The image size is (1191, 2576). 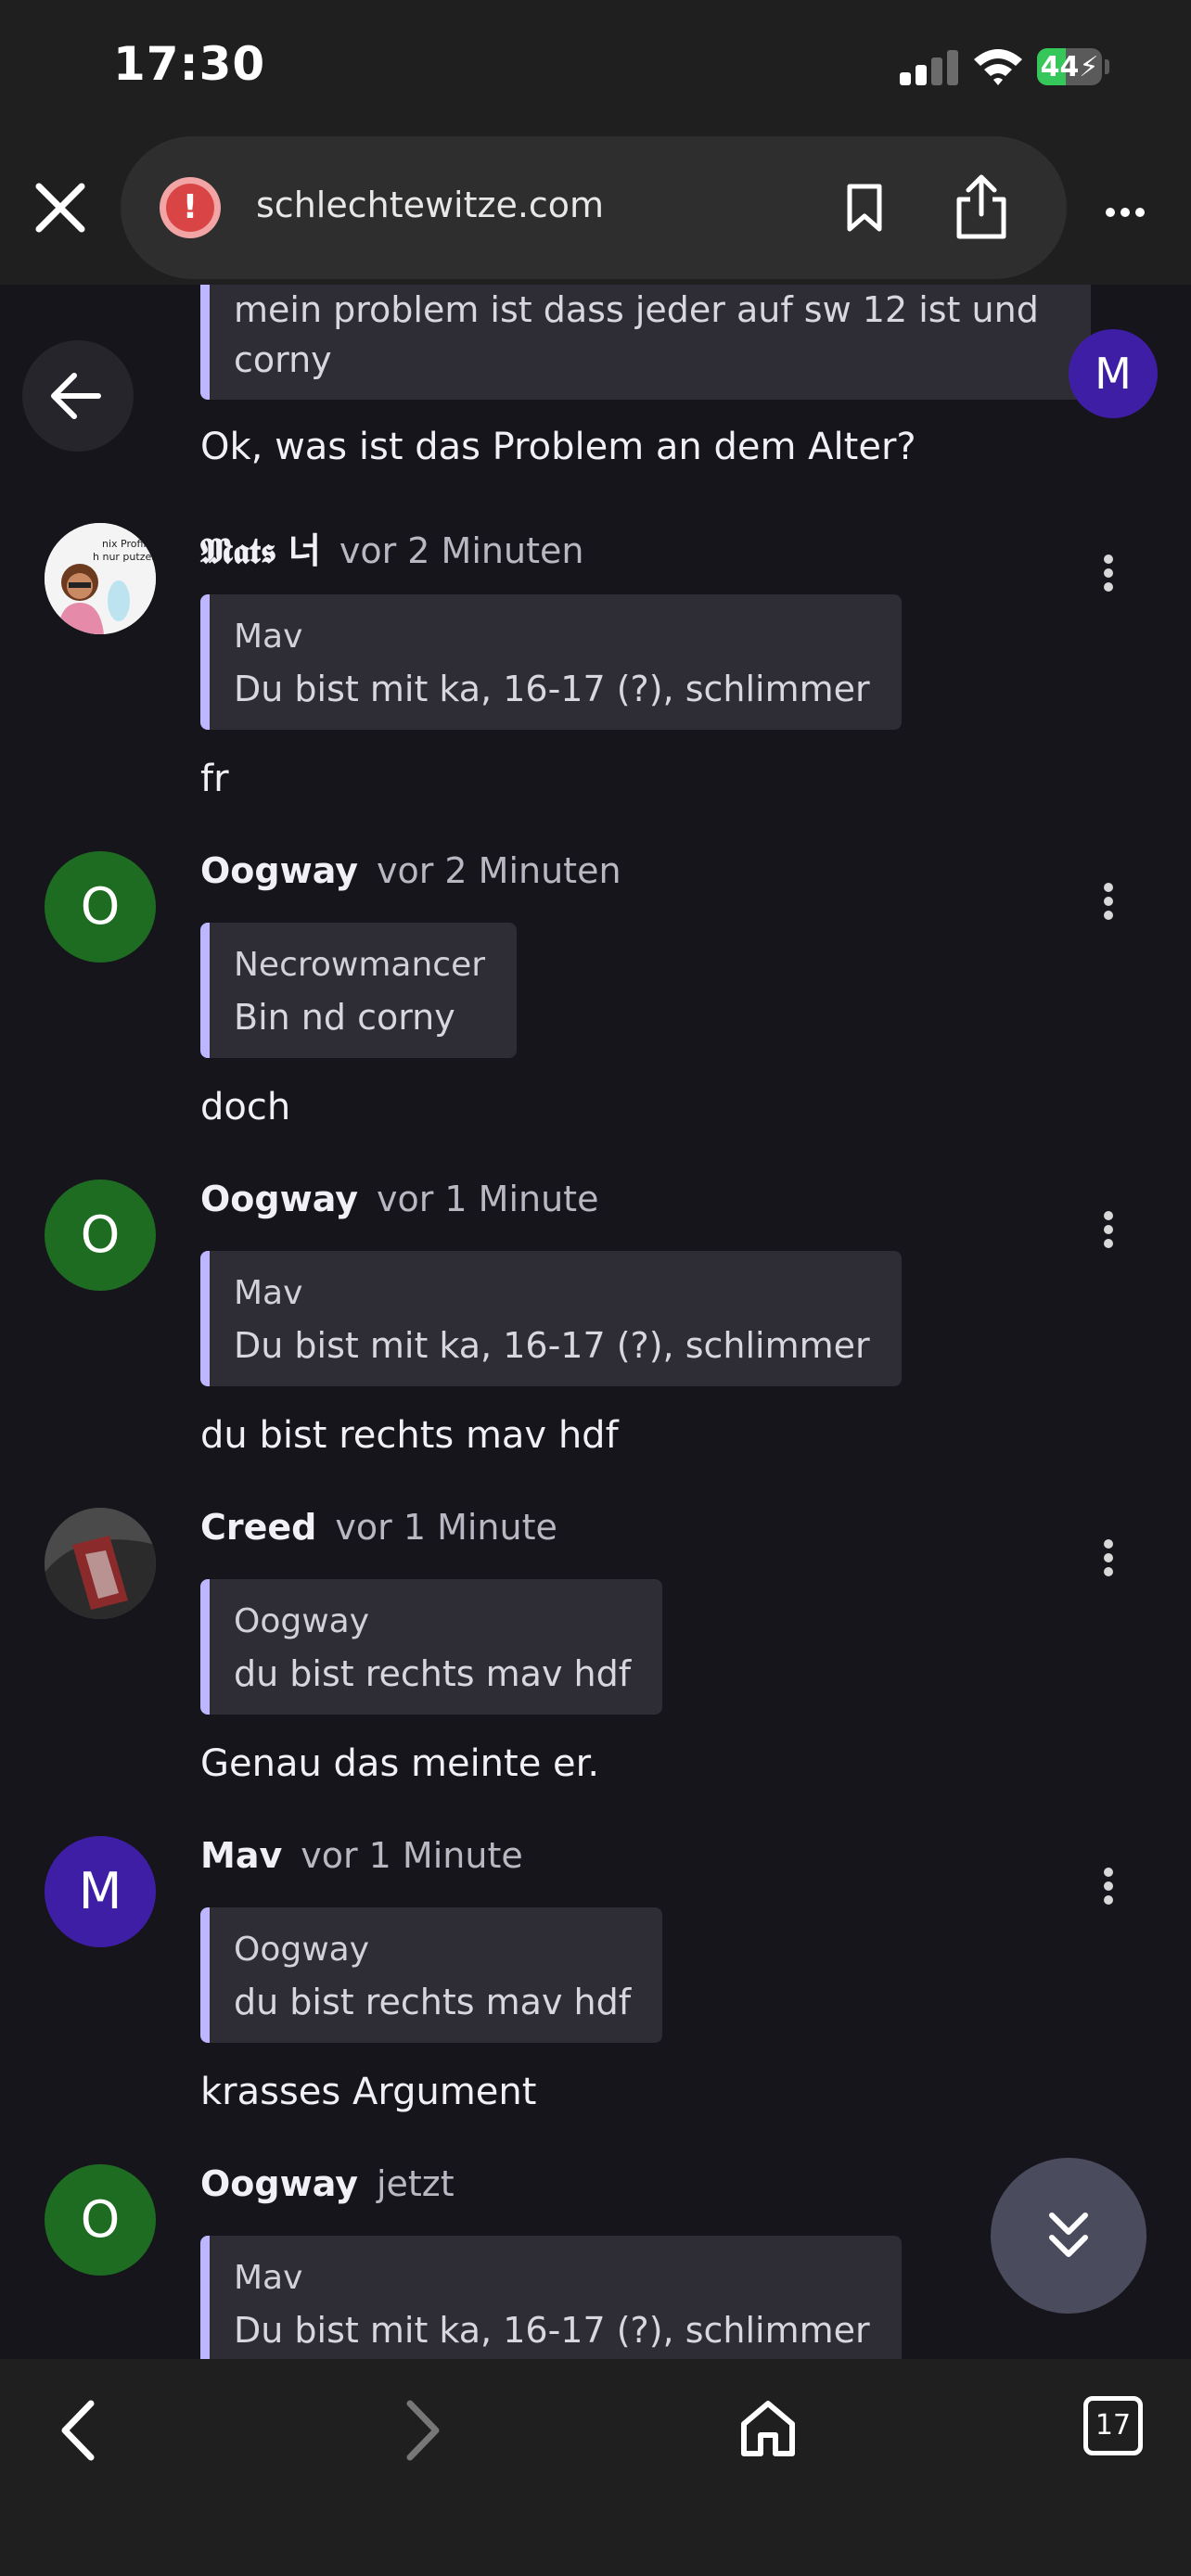 I want to click on profile-image: nix Profilbild h nur putzen hier, so click(x=100, y=578).